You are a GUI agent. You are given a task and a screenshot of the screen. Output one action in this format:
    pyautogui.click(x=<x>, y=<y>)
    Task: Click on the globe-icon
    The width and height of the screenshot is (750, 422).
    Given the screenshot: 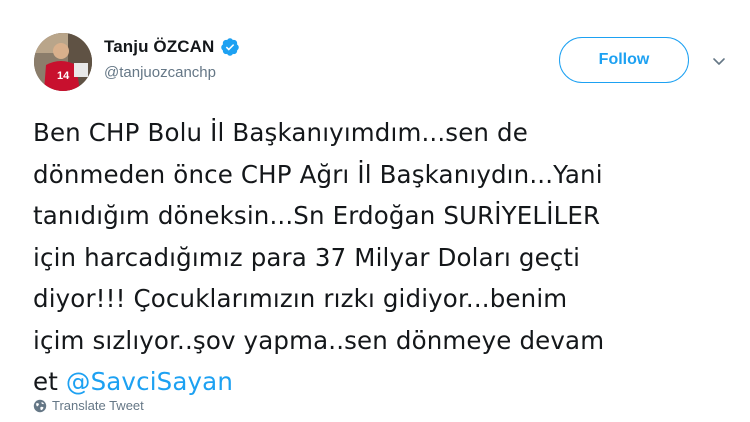 What is the action you would take?
    pyautogui.click(x=40, y=406)
    